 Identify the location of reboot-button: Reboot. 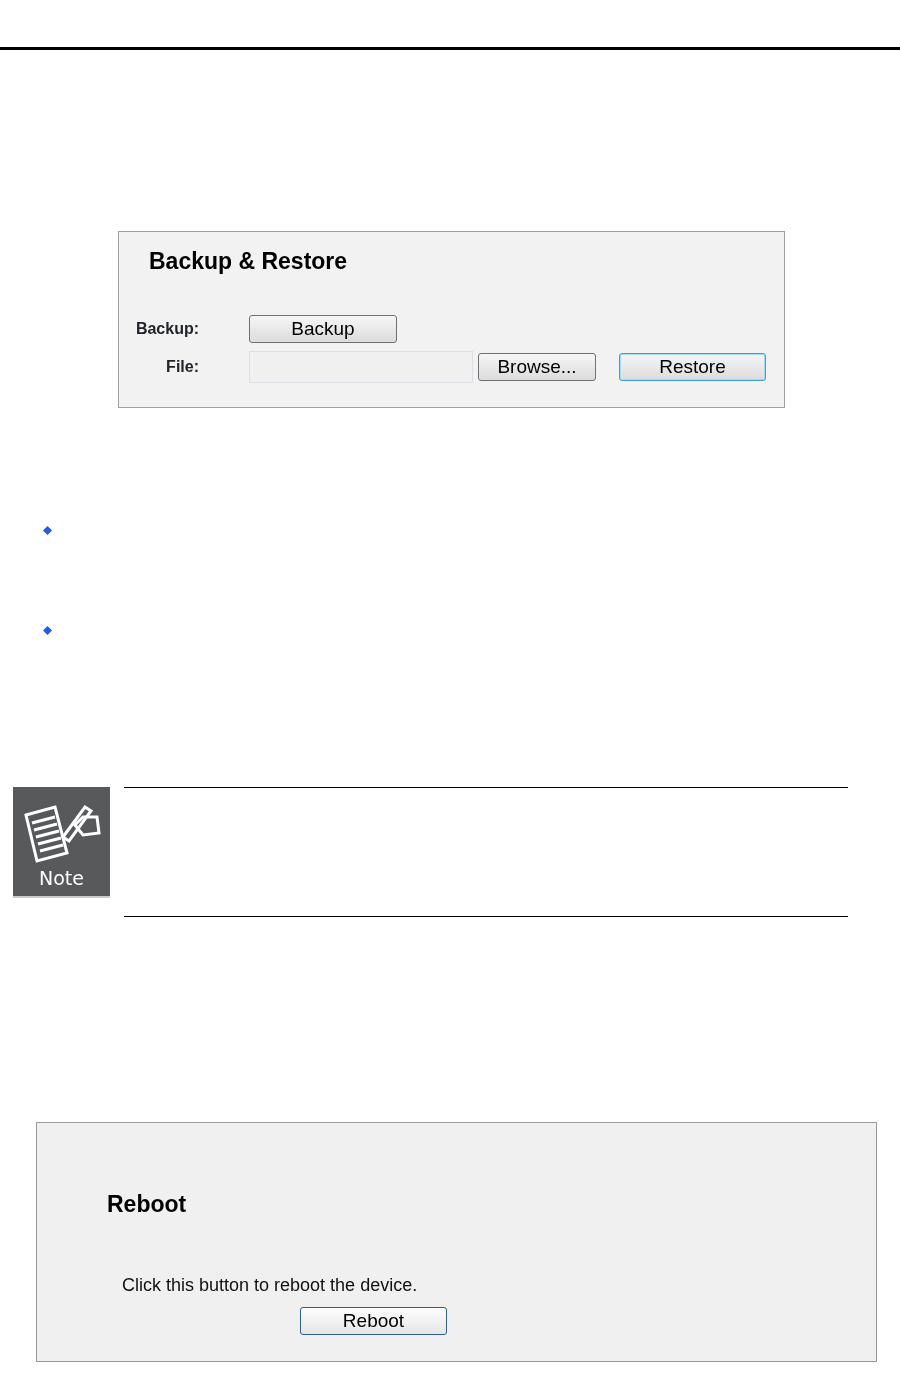
(373, 1320).